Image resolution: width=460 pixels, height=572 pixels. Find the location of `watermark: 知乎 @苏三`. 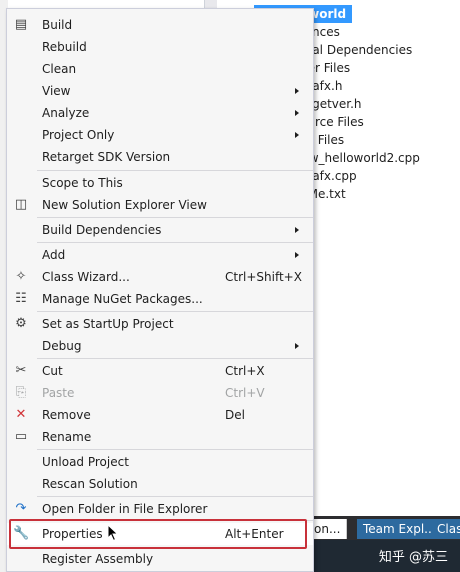

watermark: 知乎 @苏三 is located at coordinates (413, 557).